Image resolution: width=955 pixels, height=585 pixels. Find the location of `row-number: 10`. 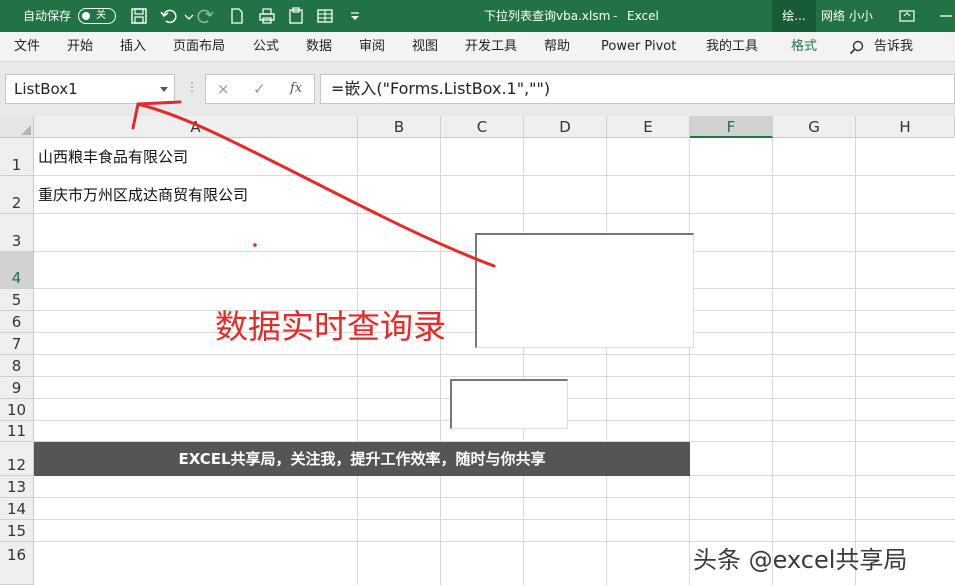

row-number: 10 is located at coordinates (16, 410).